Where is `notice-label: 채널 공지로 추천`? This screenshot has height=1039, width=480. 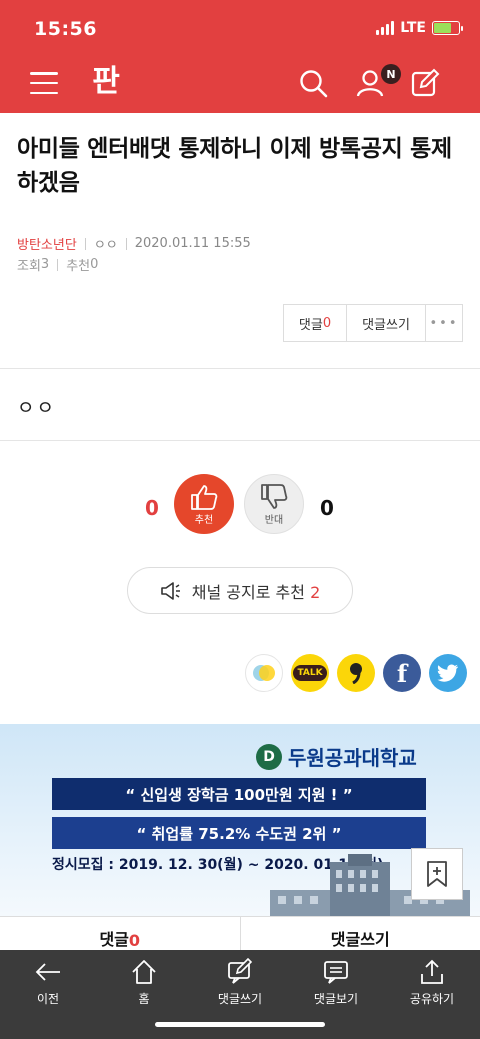
notice-label: 채널 공지로 추천 is located at coordinates (248, 592).